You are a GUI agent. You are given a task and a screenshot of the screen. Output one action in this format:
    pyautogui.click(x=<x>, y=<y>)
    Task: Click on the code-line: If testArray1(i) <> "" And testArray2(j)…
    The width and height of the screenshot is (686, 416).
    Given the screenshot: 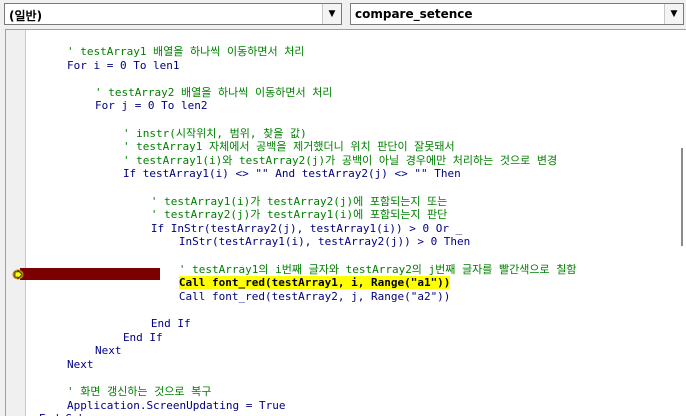 What is the action you would take?
    pyautogui.click(x=292, y=173)
    